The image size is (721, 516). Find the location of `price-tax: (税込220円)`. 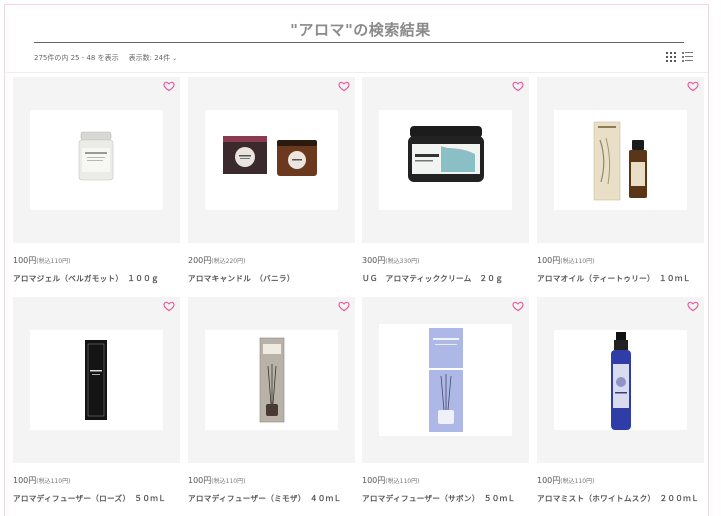

price-tax: (税込220円) is located at coordinates (228, 261).